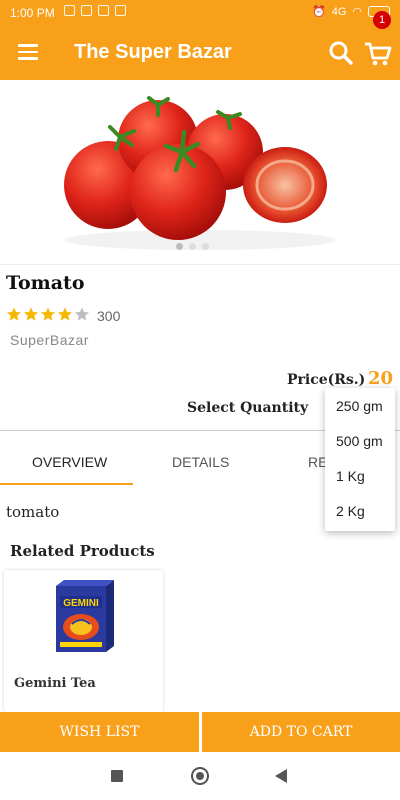 The image size is (400, 800). What do you see at coordinates (117, 776) in the screenshot?
I see `recents-icon` at bounding box center [117, 776].